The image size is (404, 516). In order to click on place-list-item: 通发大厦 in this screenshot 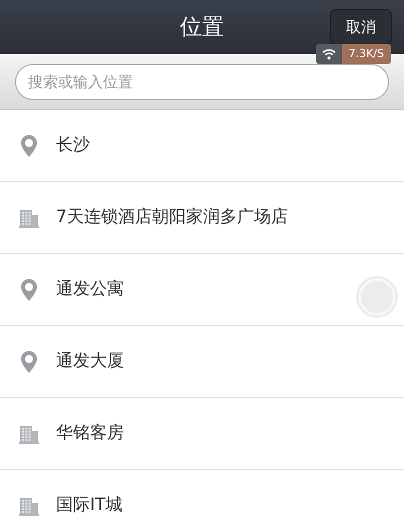, I will do `click(202, 362)`.